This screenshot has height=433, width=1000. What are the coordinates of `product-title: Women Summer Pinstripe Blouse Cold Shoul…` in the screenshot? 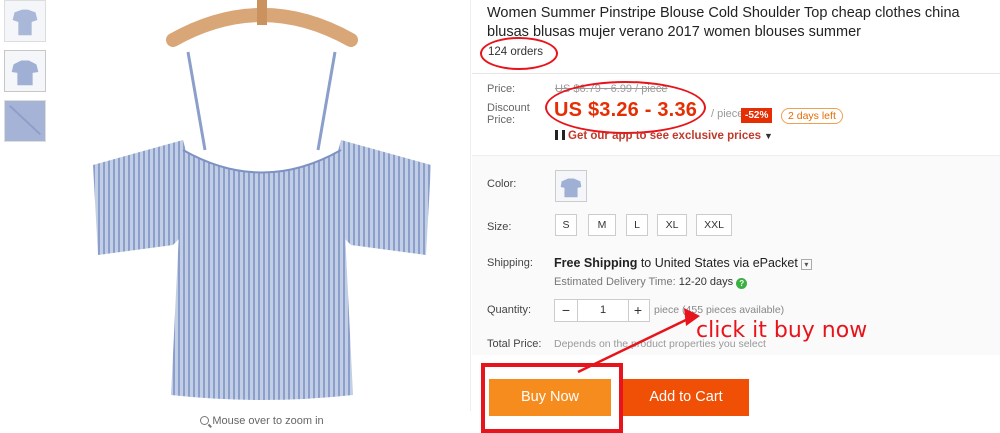 It's located at (723, 22).